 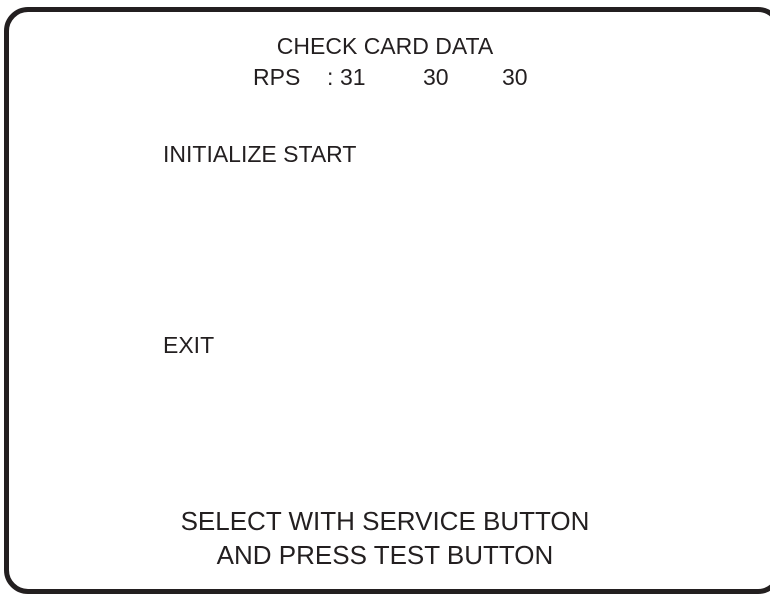 What do you see at coordinates (353, 77) in the screenshot?
I see `rps-value-1: 31` at bounding box center [353, 77].